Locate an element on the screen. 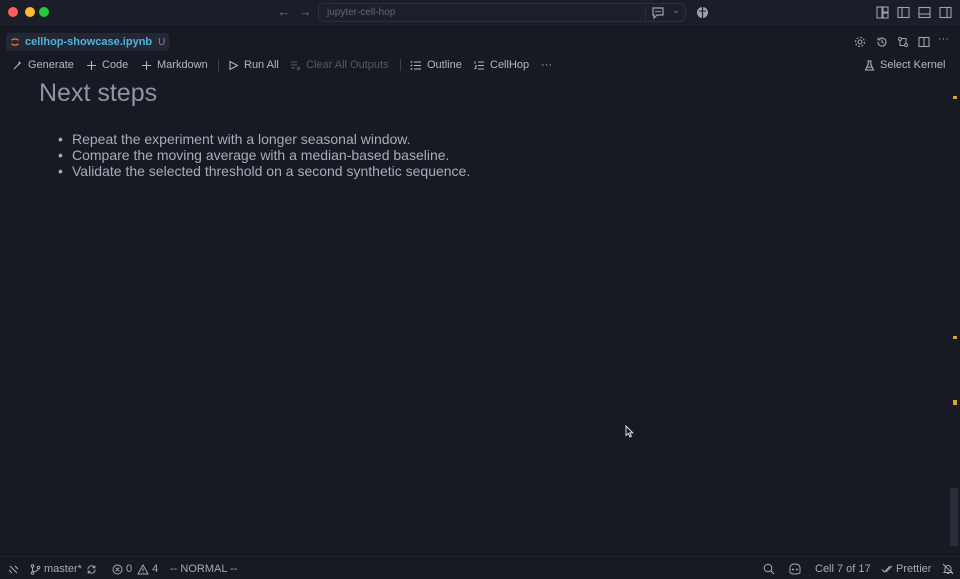  sparkle-icon is located at coordinates (17, 65).